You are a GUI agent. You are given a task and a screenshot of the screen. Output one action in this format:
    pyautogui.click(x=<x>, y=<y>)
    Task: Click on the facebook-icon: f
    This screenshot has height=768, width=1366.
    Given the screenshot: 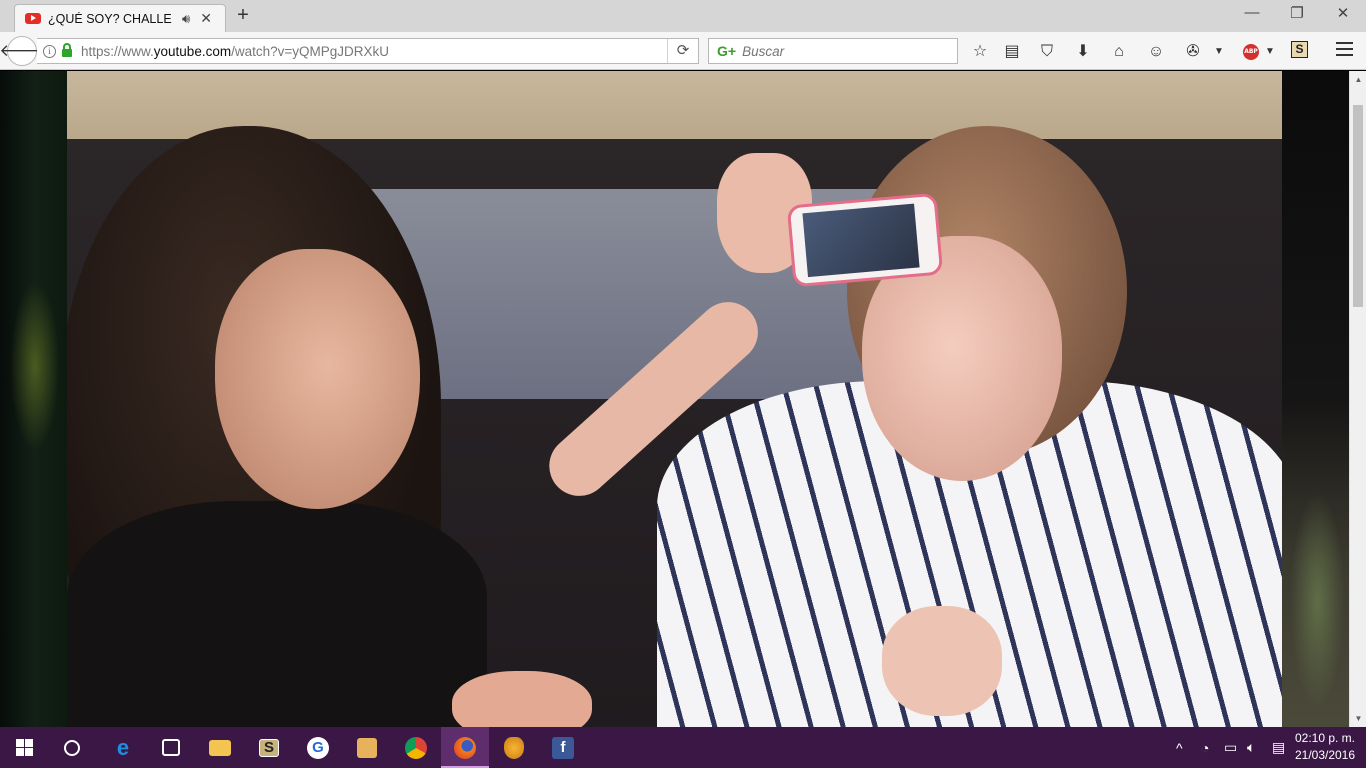 What is the action you would take?
    pyautogui.click(x=563, y=747)
    